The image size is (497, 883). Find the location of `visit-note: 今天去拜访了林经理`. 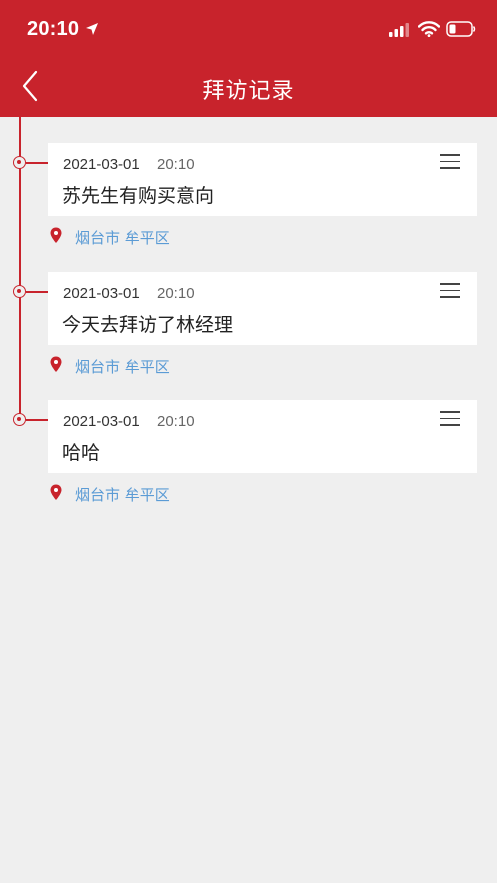

visit-note: 今天去拜访了林经理 is located at coordinates (148, 325).